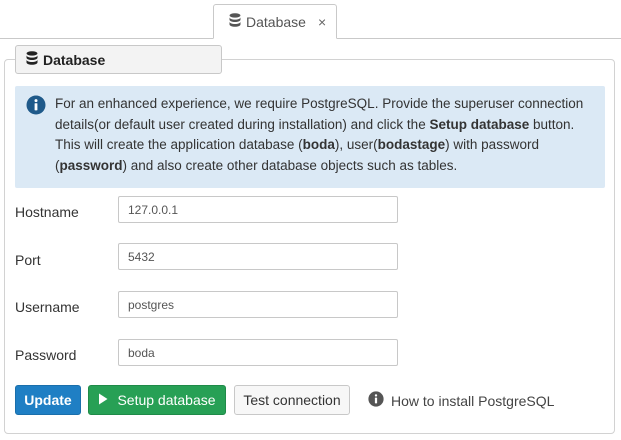  What do you see at coordinates (47, 212) in the screenshot?
I see `hostname-label: Hostname` at bounding box center [47, 212].